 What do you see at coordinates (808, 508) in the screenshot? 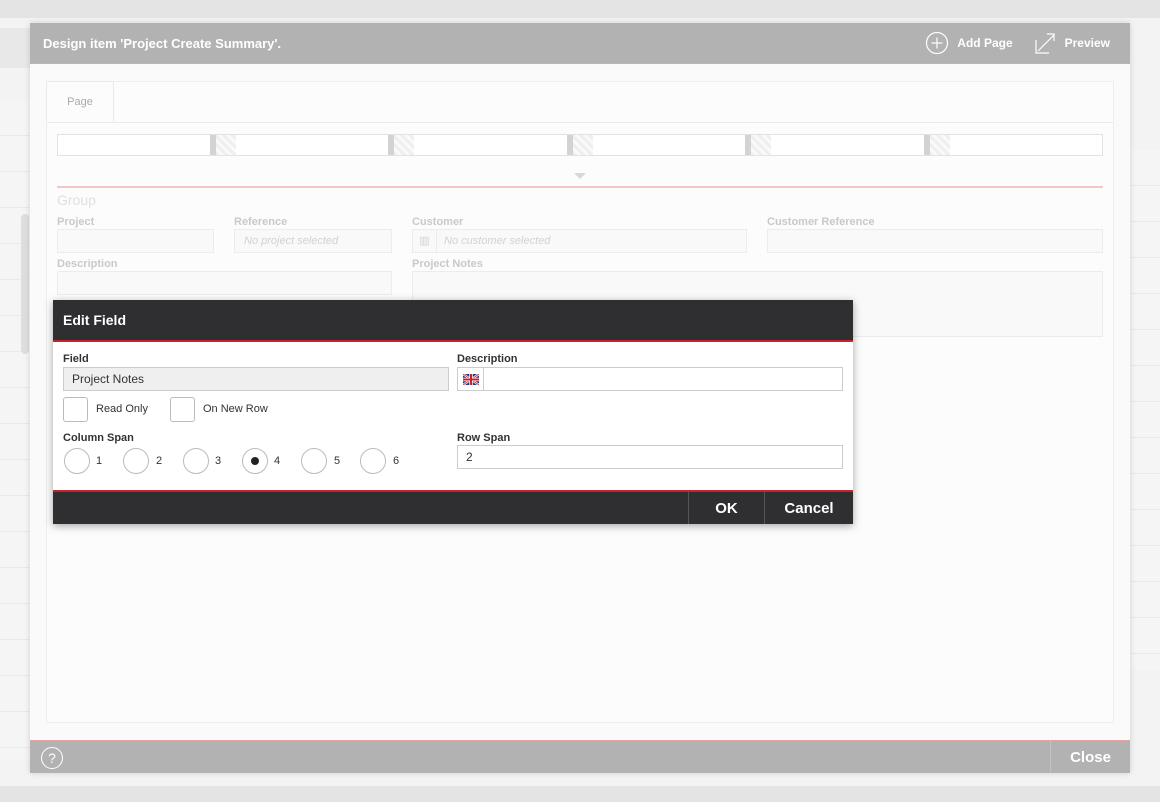
I see `cancel-button: Cancel` at bounding box center [808, 508].